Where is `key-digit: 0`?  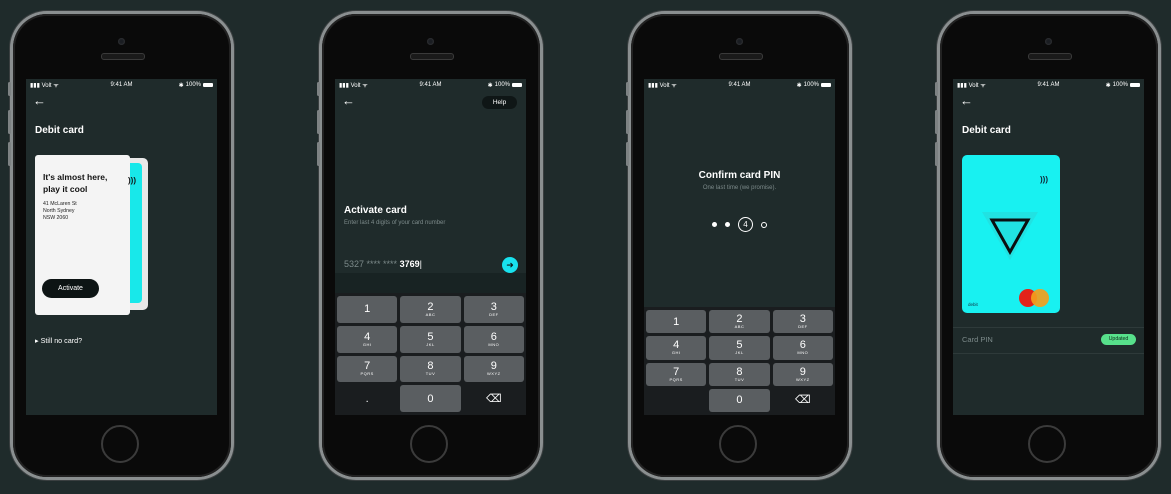 key-digit: 0 is located at coordinates (430, 398).